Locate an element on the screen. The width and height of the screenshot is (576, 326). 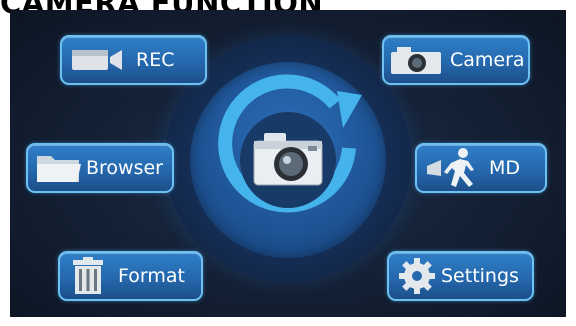
camera-button: Camera is located at coordinates (456, 60).